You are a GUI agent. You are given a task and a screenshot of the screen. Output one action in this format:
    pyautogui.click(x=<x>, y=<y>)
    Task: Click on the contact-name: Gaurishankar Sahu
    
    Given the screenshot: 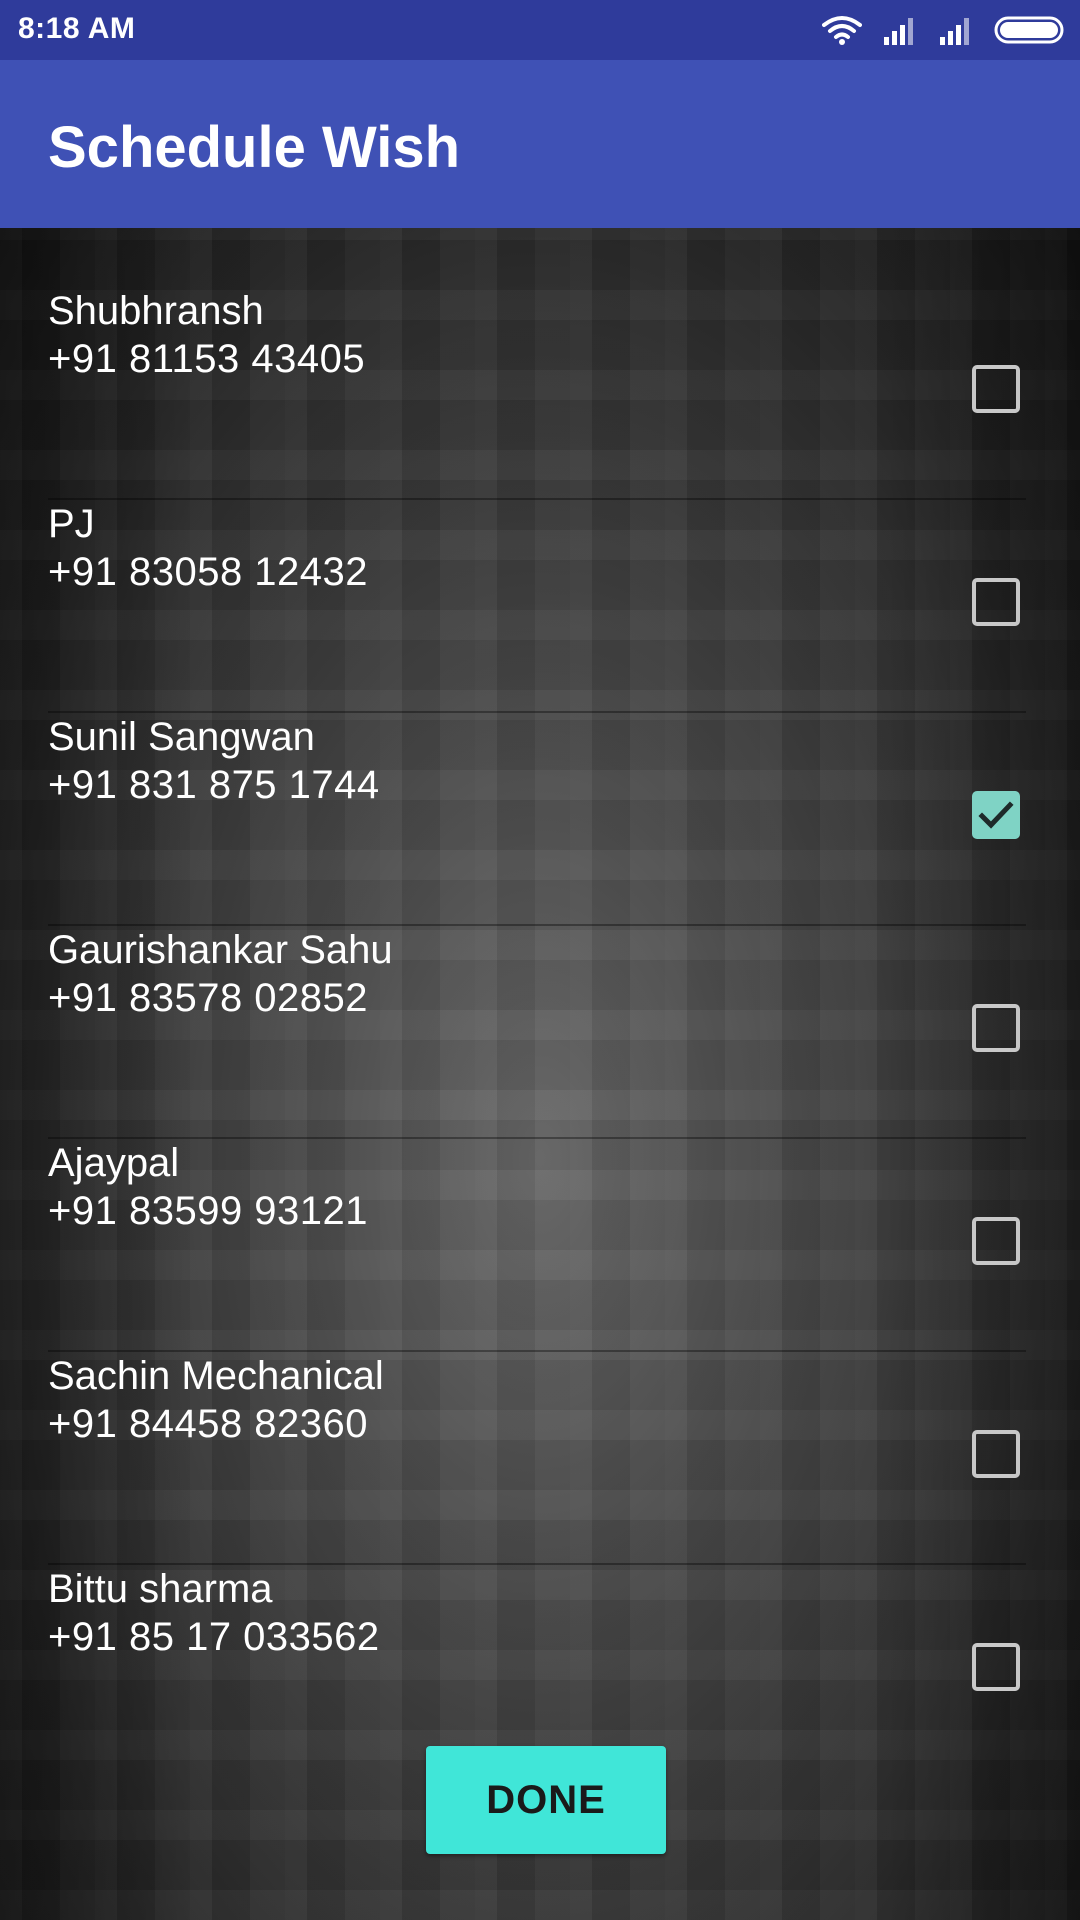 What is the action you would take?
    pyautogui.click(x=220, y=950)
    